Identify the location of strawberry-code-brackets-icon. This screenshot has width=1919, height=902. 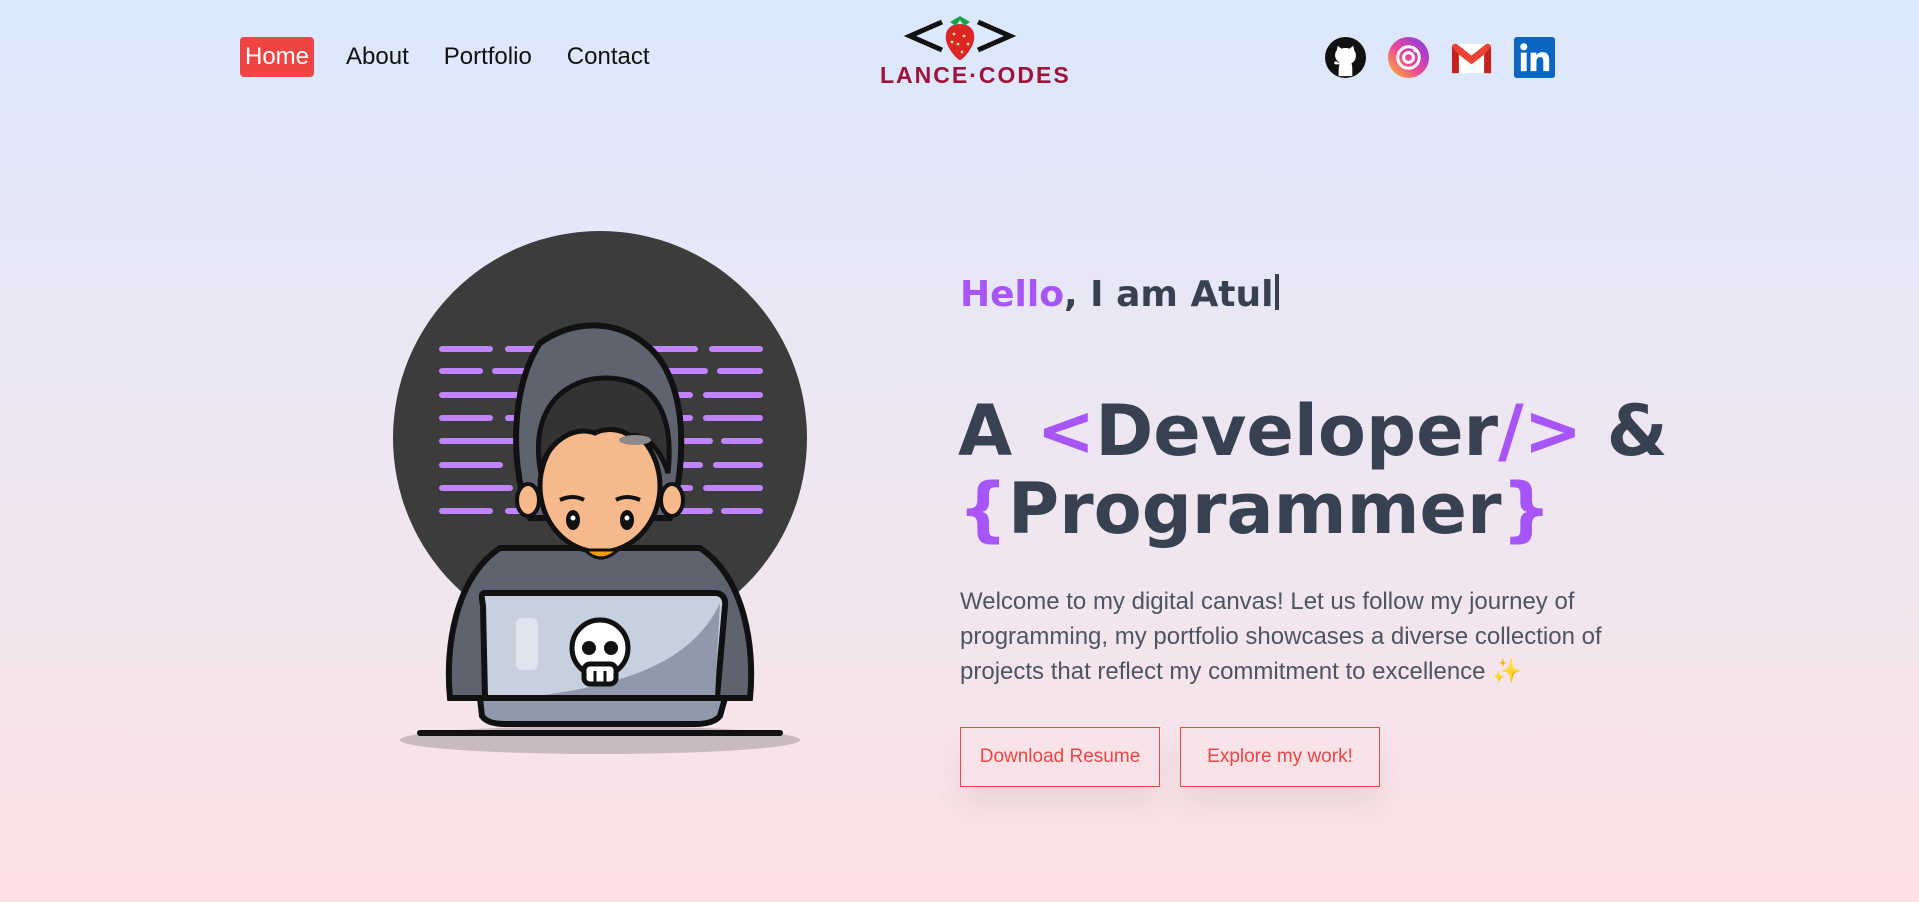
(960, 38).